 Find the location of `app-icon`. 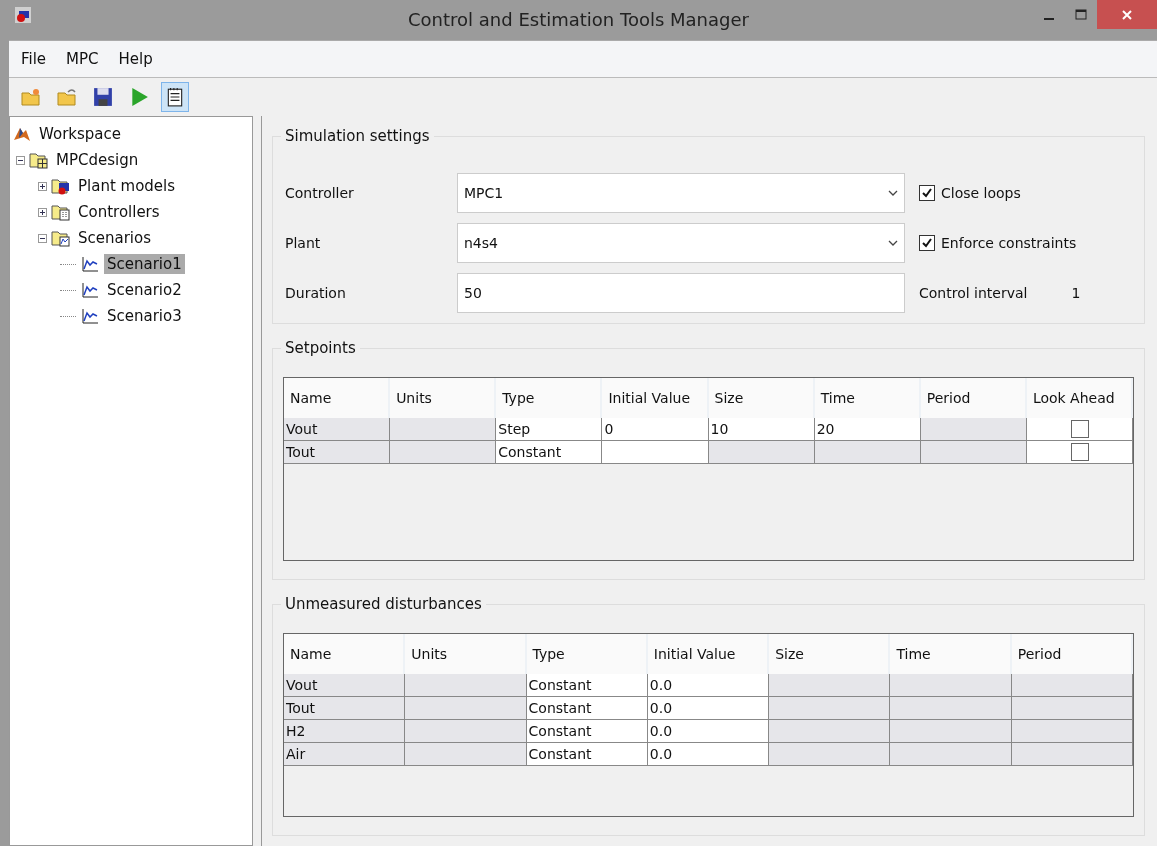

app-icon is located at coordinates (23, 15).